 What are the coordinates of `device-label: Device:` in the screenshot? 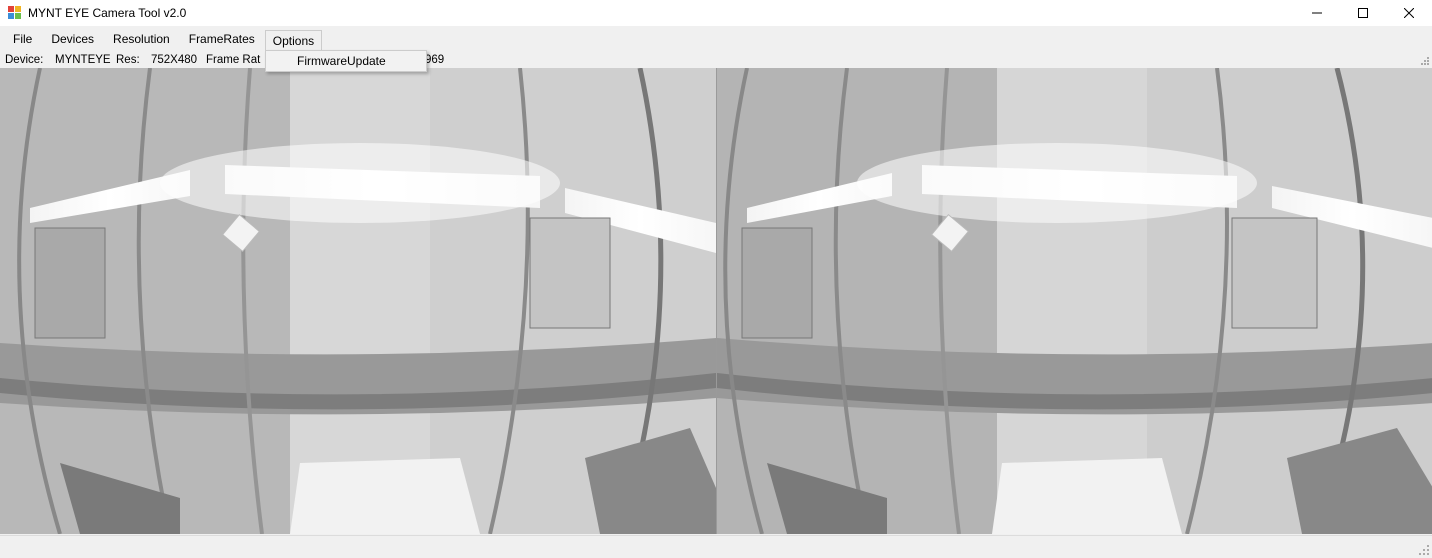 It's located at (24, 60).